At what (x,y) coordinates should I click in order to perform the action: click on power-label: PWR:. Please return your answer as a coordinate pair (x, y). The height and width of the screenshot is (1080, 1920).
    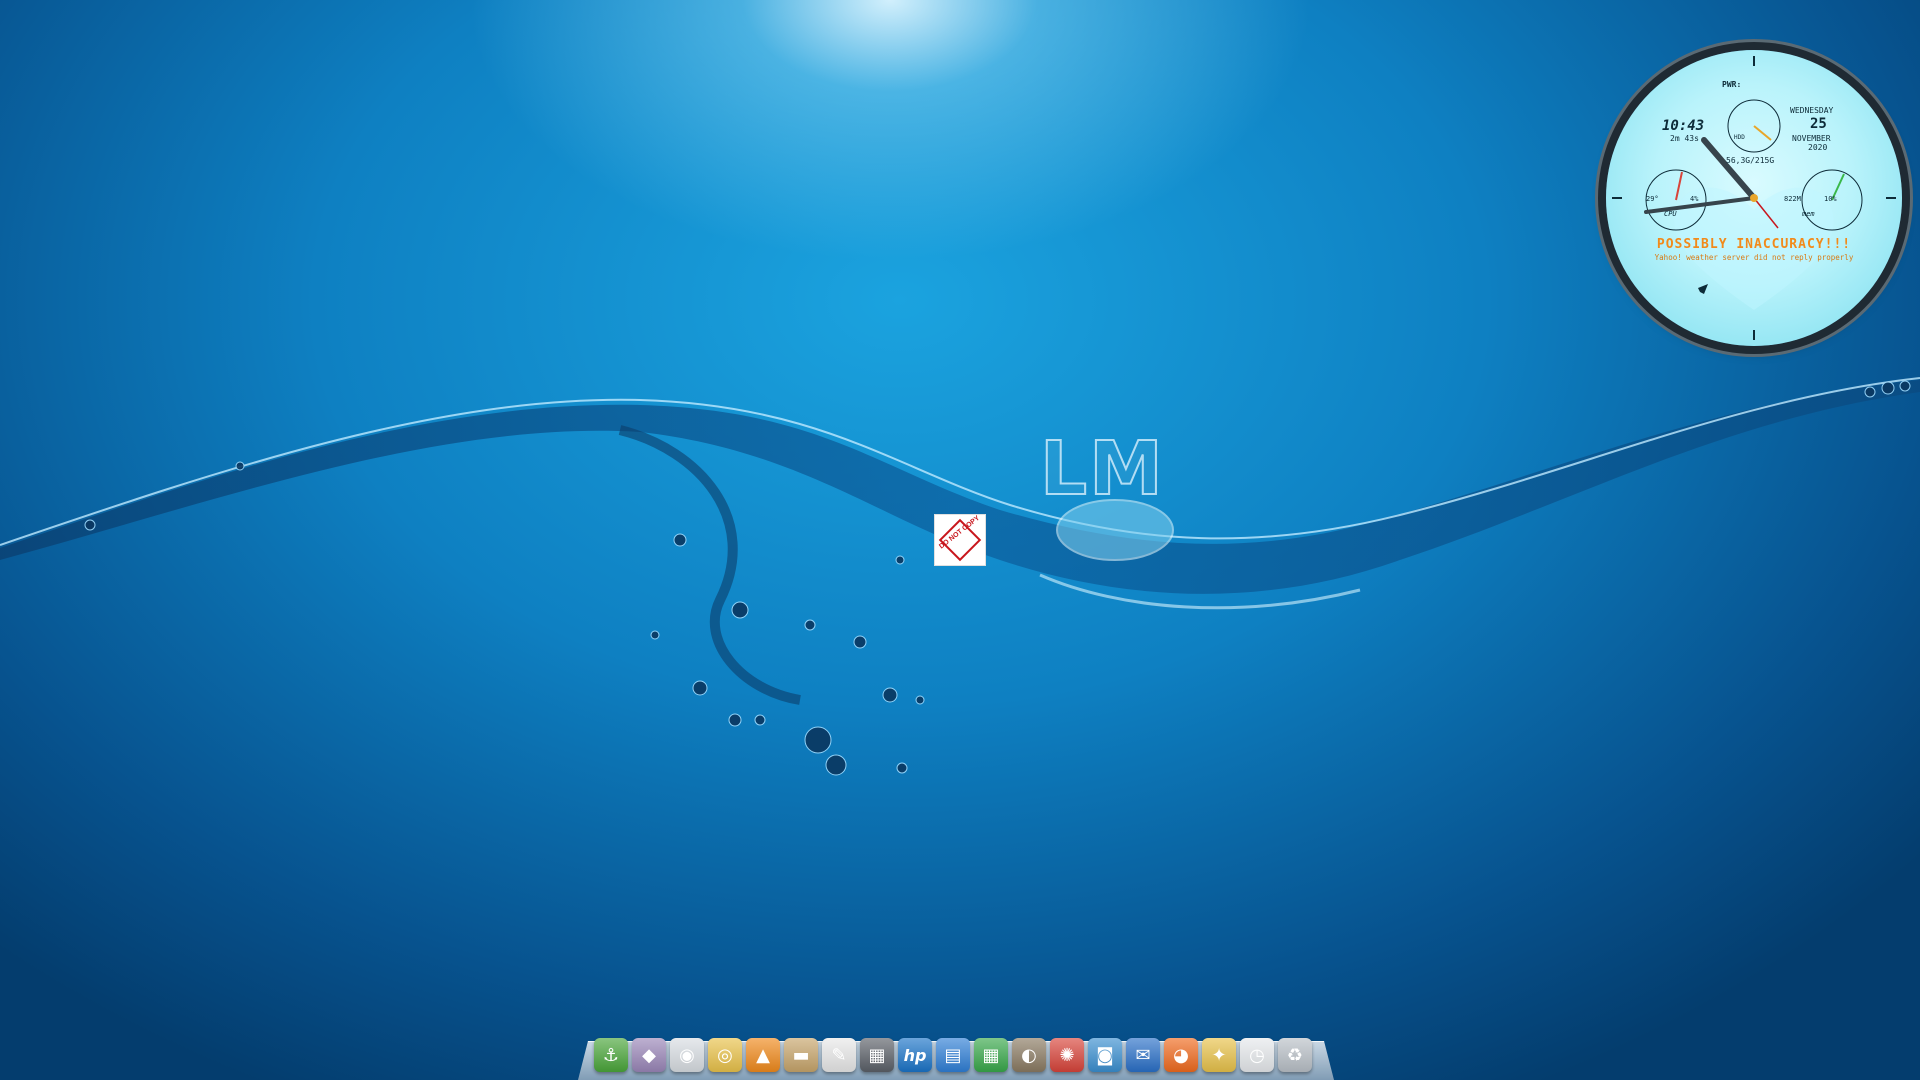
    Looking at the image, I should click on (1732, 84).